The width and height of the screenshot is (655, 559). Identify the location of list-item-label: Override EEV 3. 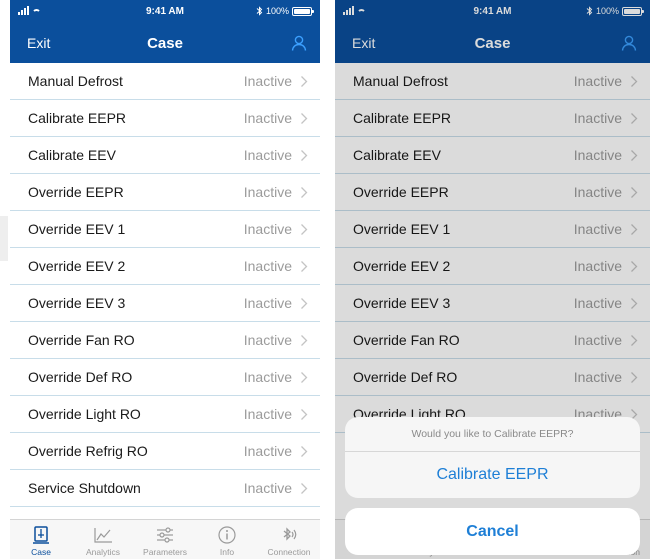
(77, 303).